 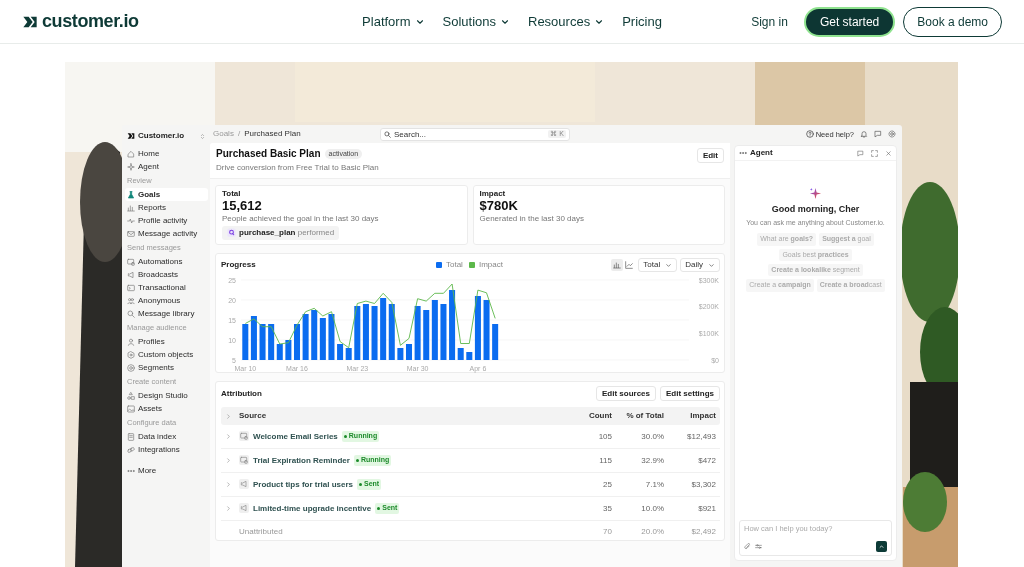 I want to click on interval-dropdown: Daily, so click(x=700, y=265).